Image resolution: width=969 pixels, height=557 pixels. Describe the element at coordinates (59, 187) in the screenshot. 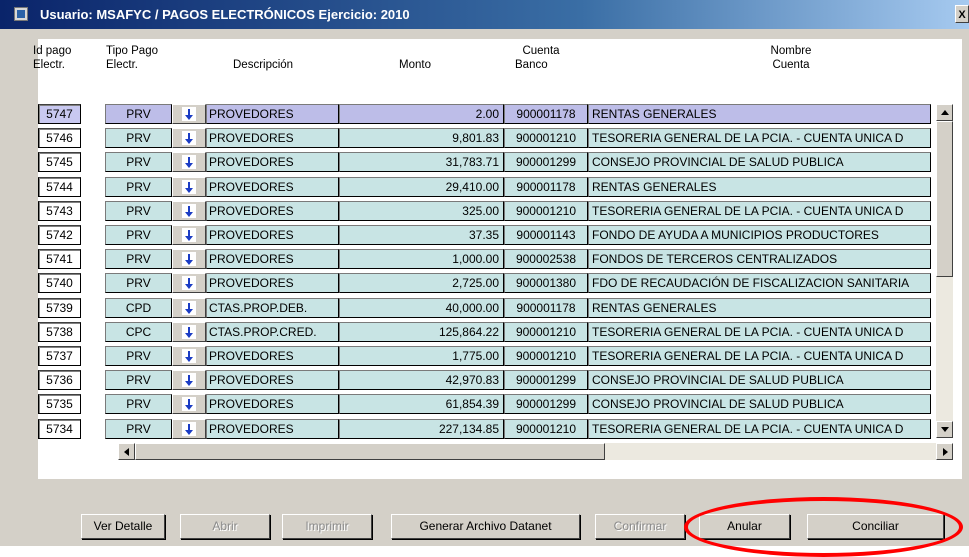

I see `row-id: 5744` at that location.